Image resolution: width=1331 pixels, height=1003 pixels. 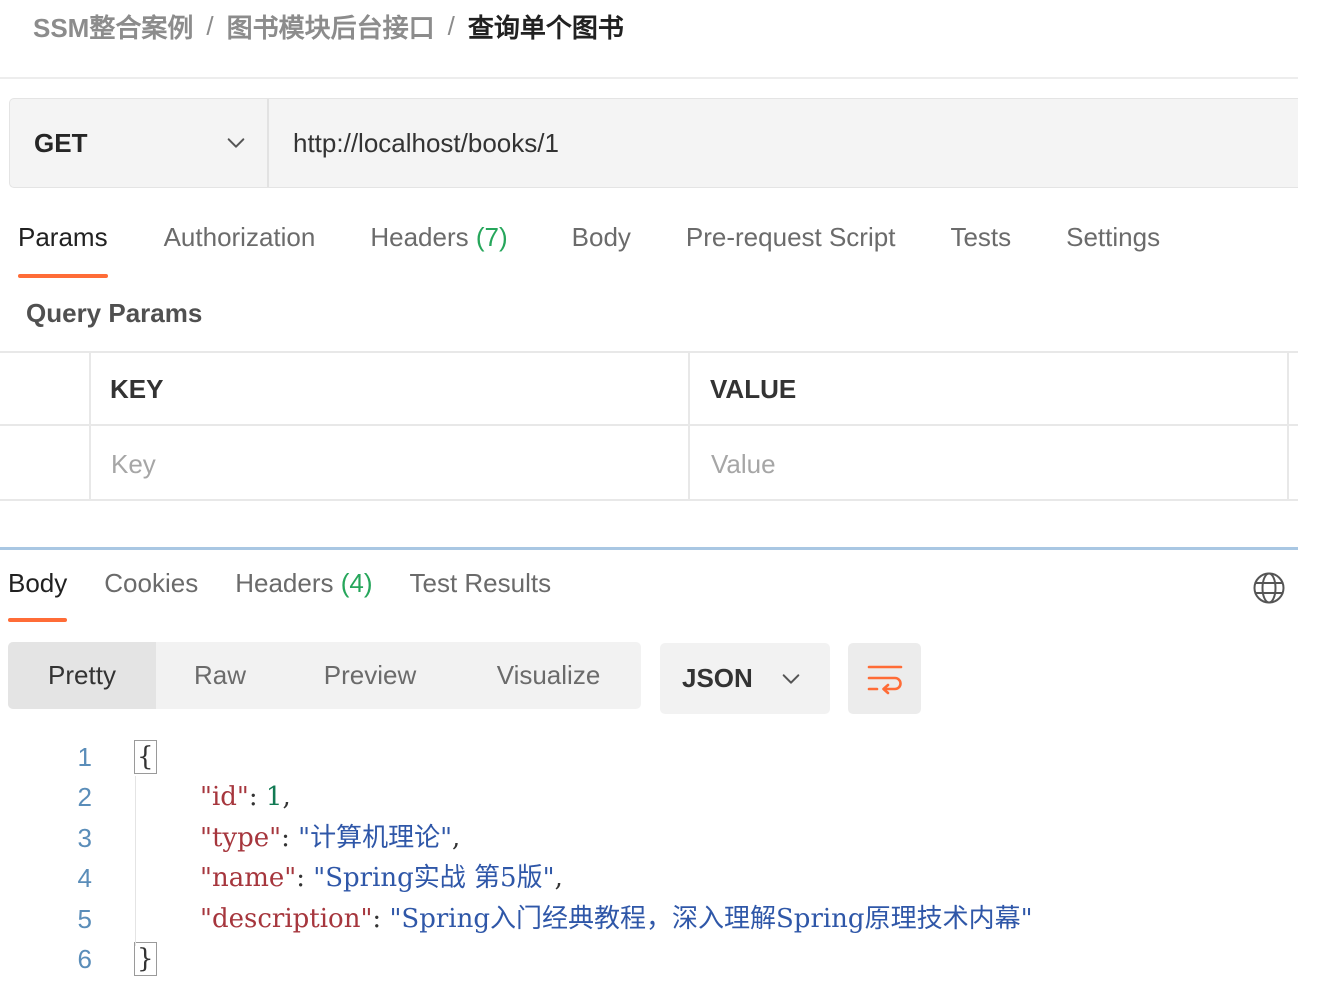 What do you see at coordinates (981, 237) in the screenshot?
I see `tab-label: Tests` at bounding box center [981, 237].